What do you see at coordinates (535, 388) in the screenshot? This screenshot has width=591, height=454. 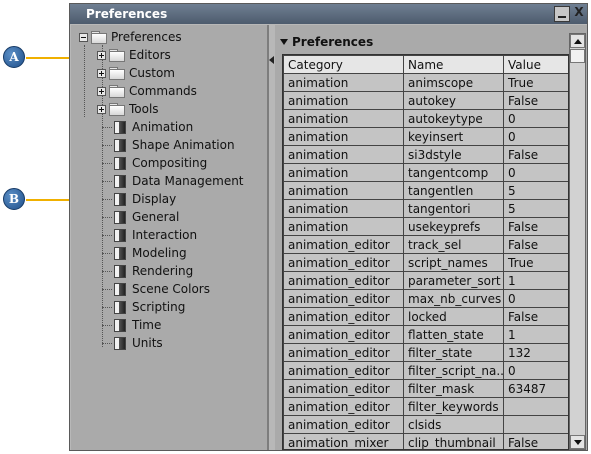 I see `cell-value: 63487` at bounding box center [535, 388].